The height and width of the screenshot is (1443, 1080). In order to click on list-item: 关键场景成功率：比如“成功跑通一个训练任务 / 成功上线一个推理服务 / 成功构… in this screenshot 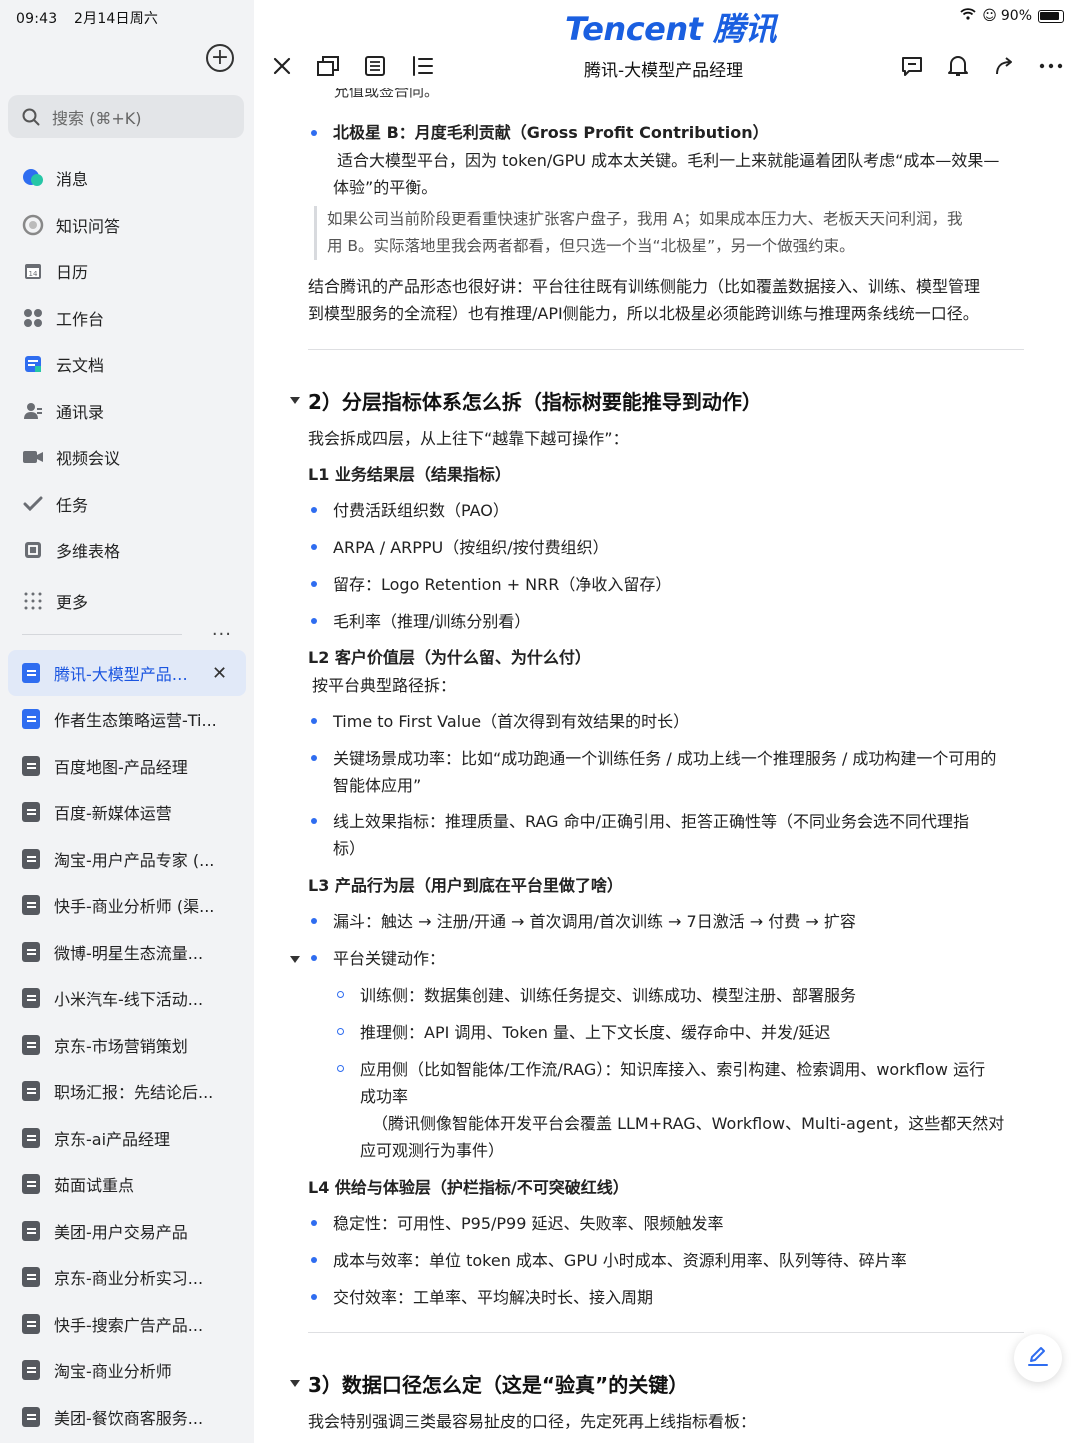, I will do `click(665, 758)`.